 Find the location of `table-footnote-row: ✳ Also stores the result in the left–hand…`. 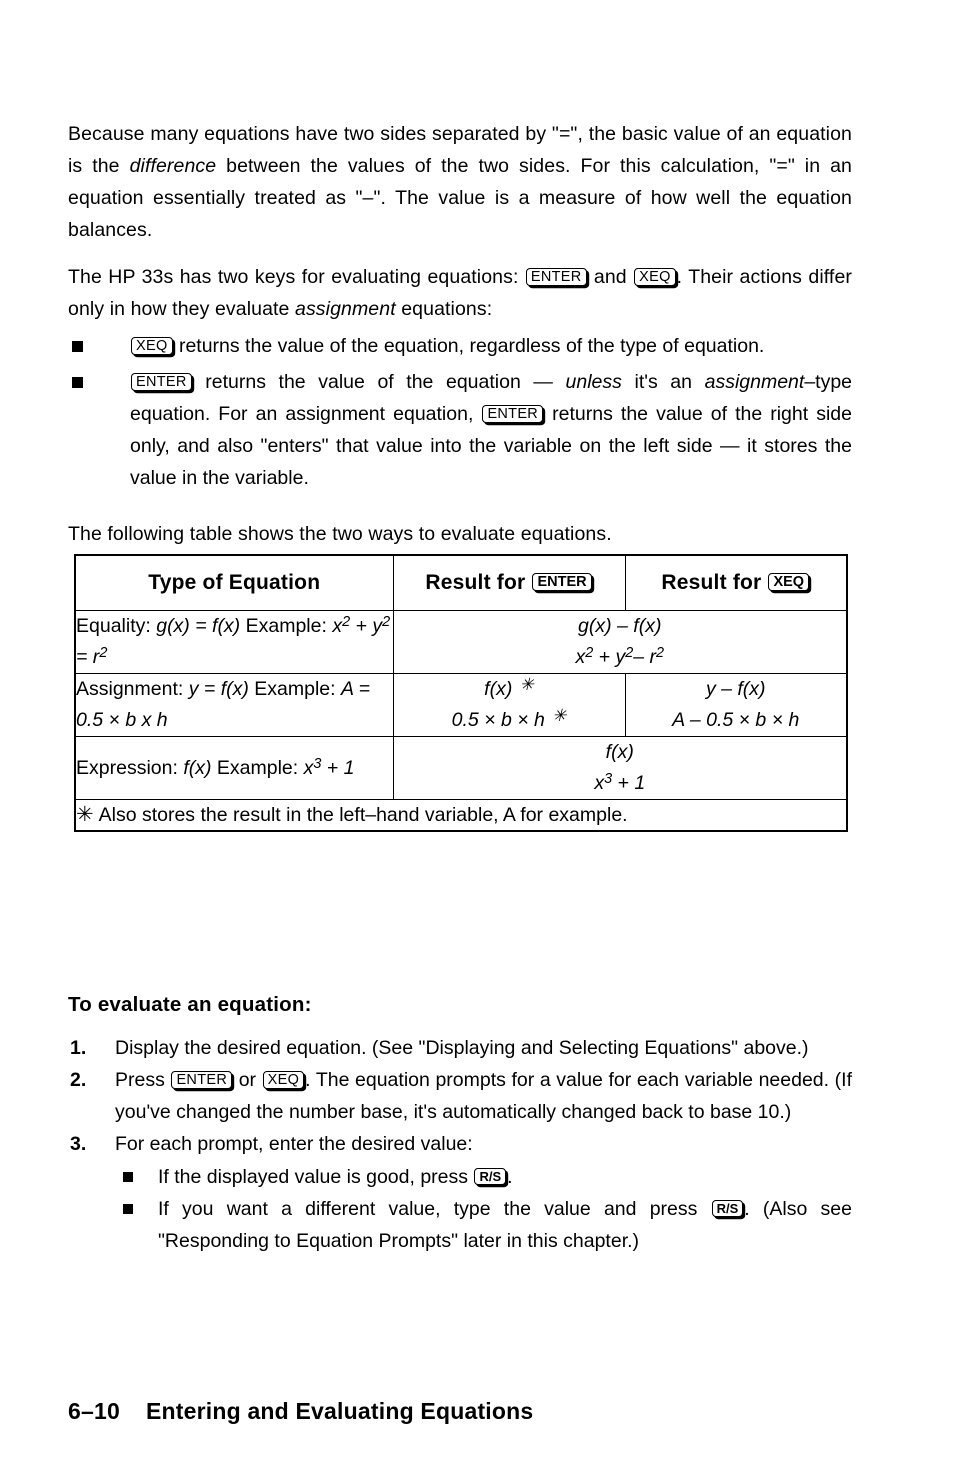

table-footnote-row: ✳ Also stores the result in the left–hand… is located at coordinates (461, 815).